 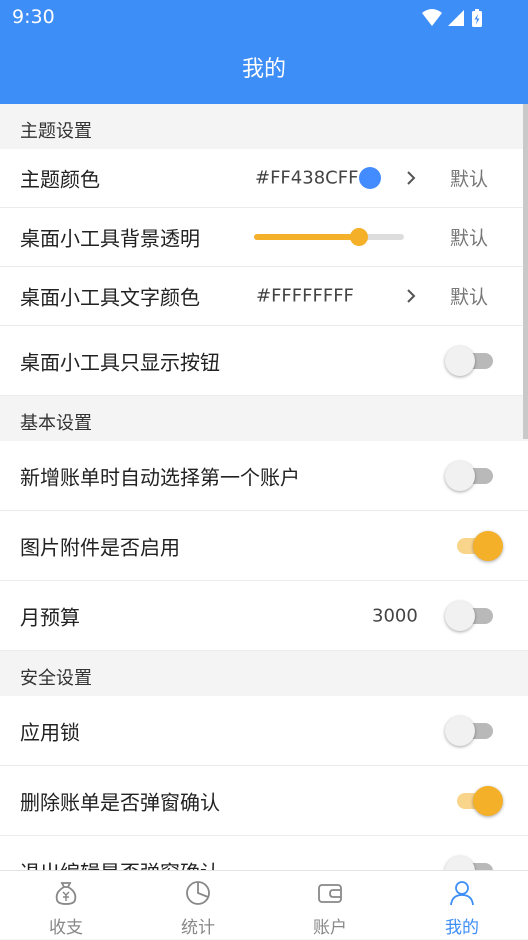 What do you see at coordinates (475, 546) in the screenshot?
I see `image-attachments-toggle` at bounding box center [475, 546].